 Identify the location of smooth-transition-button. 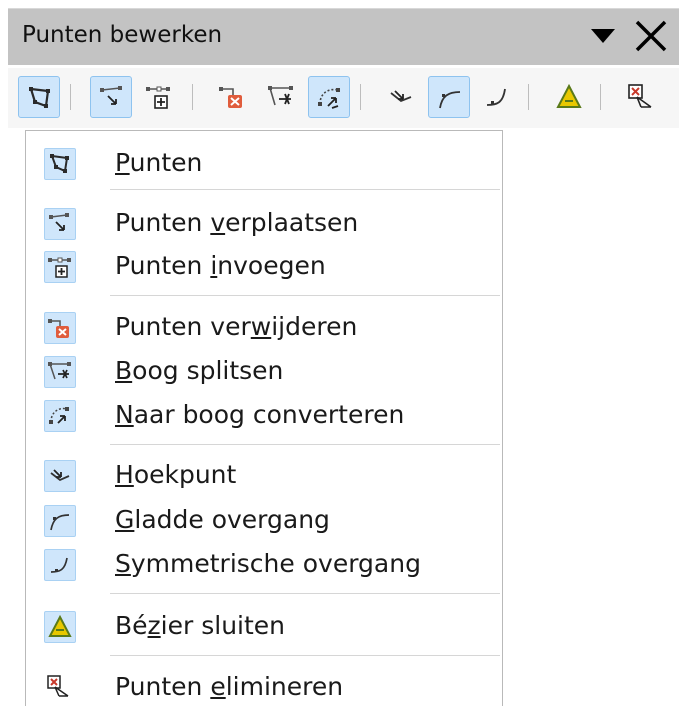
(449, 97).